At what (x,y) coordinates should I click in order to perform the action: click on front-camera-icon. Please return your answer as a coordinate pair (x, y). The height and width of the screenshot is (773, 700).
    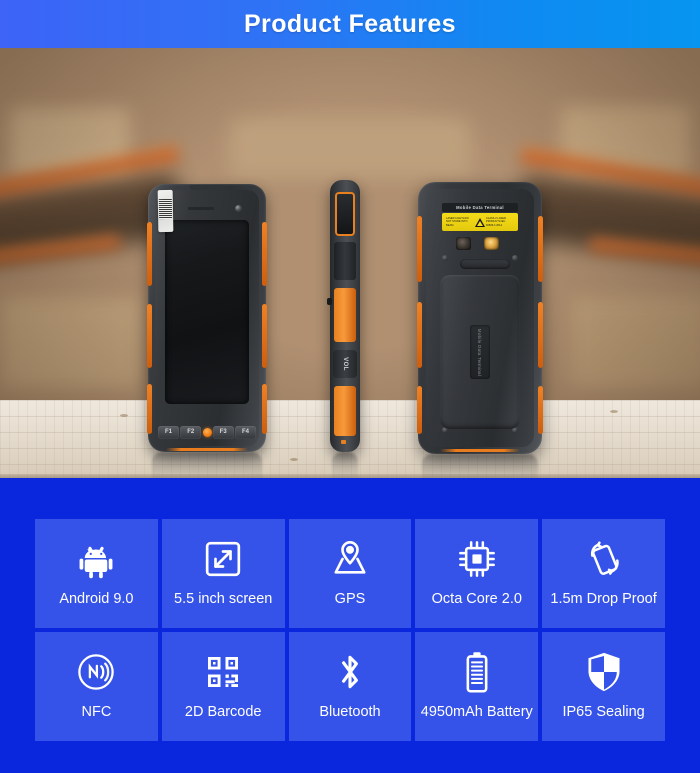
    Looking at the image, I should click on (238, 208).